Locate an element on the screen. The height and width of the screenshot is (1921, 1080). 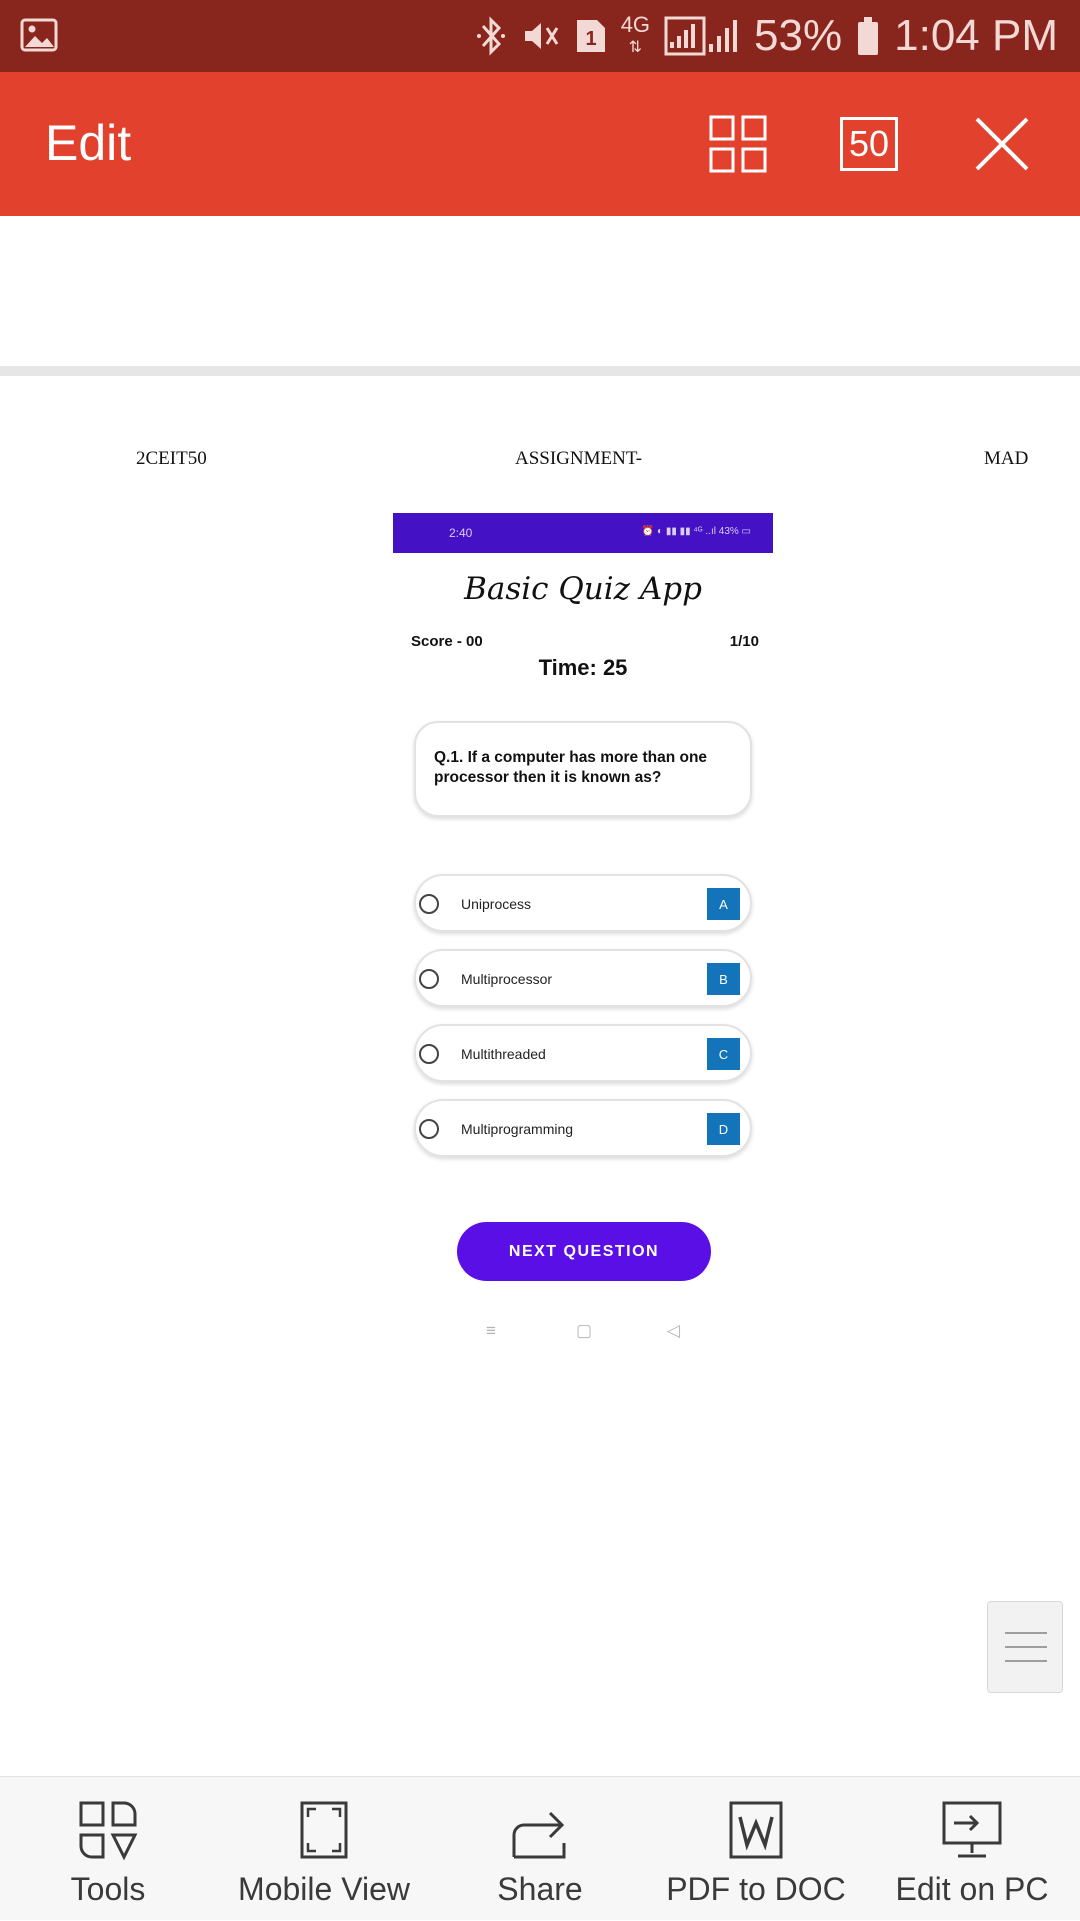
back-nav-icon: ◁ is located at coordinates (674, 1330).